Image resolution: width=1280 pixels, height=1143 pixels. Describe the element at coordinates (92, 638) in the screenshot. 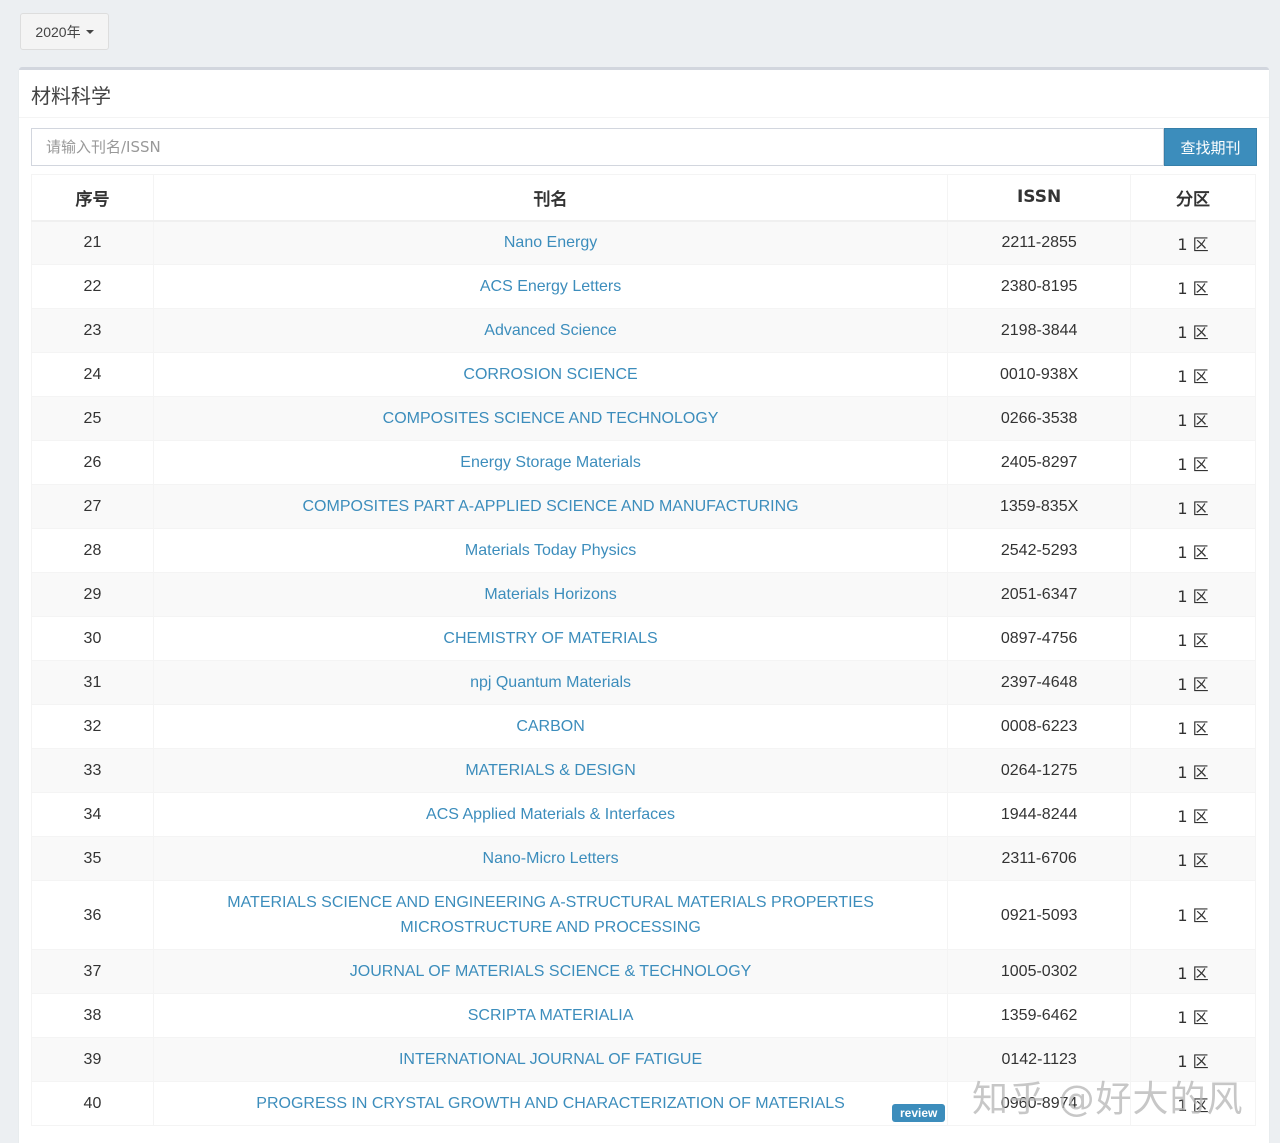

I see `row-number: 30` at that location.